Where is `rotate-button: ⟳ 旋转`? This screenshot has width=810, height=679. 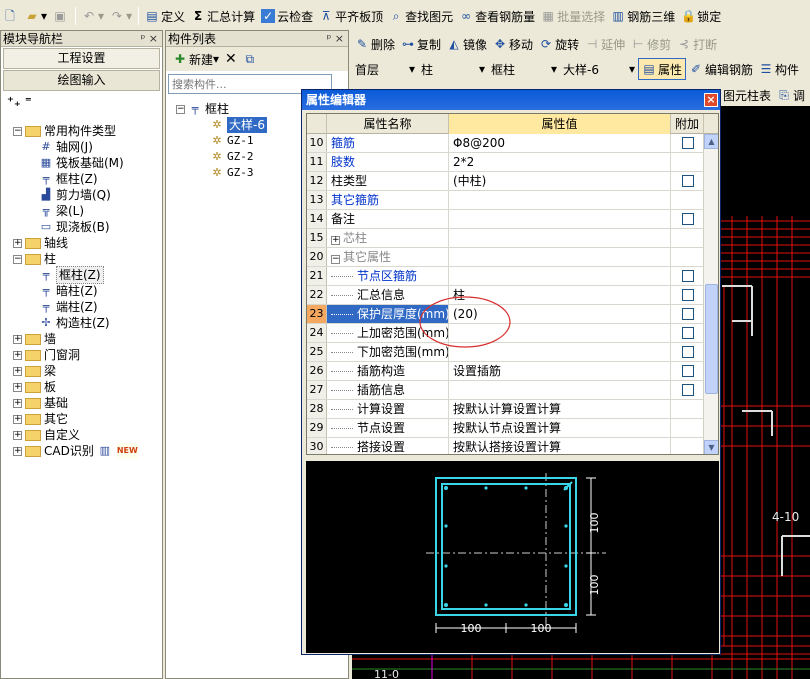 rotate-button: ⟳ 旋转 is located at coordinates (559, 44).